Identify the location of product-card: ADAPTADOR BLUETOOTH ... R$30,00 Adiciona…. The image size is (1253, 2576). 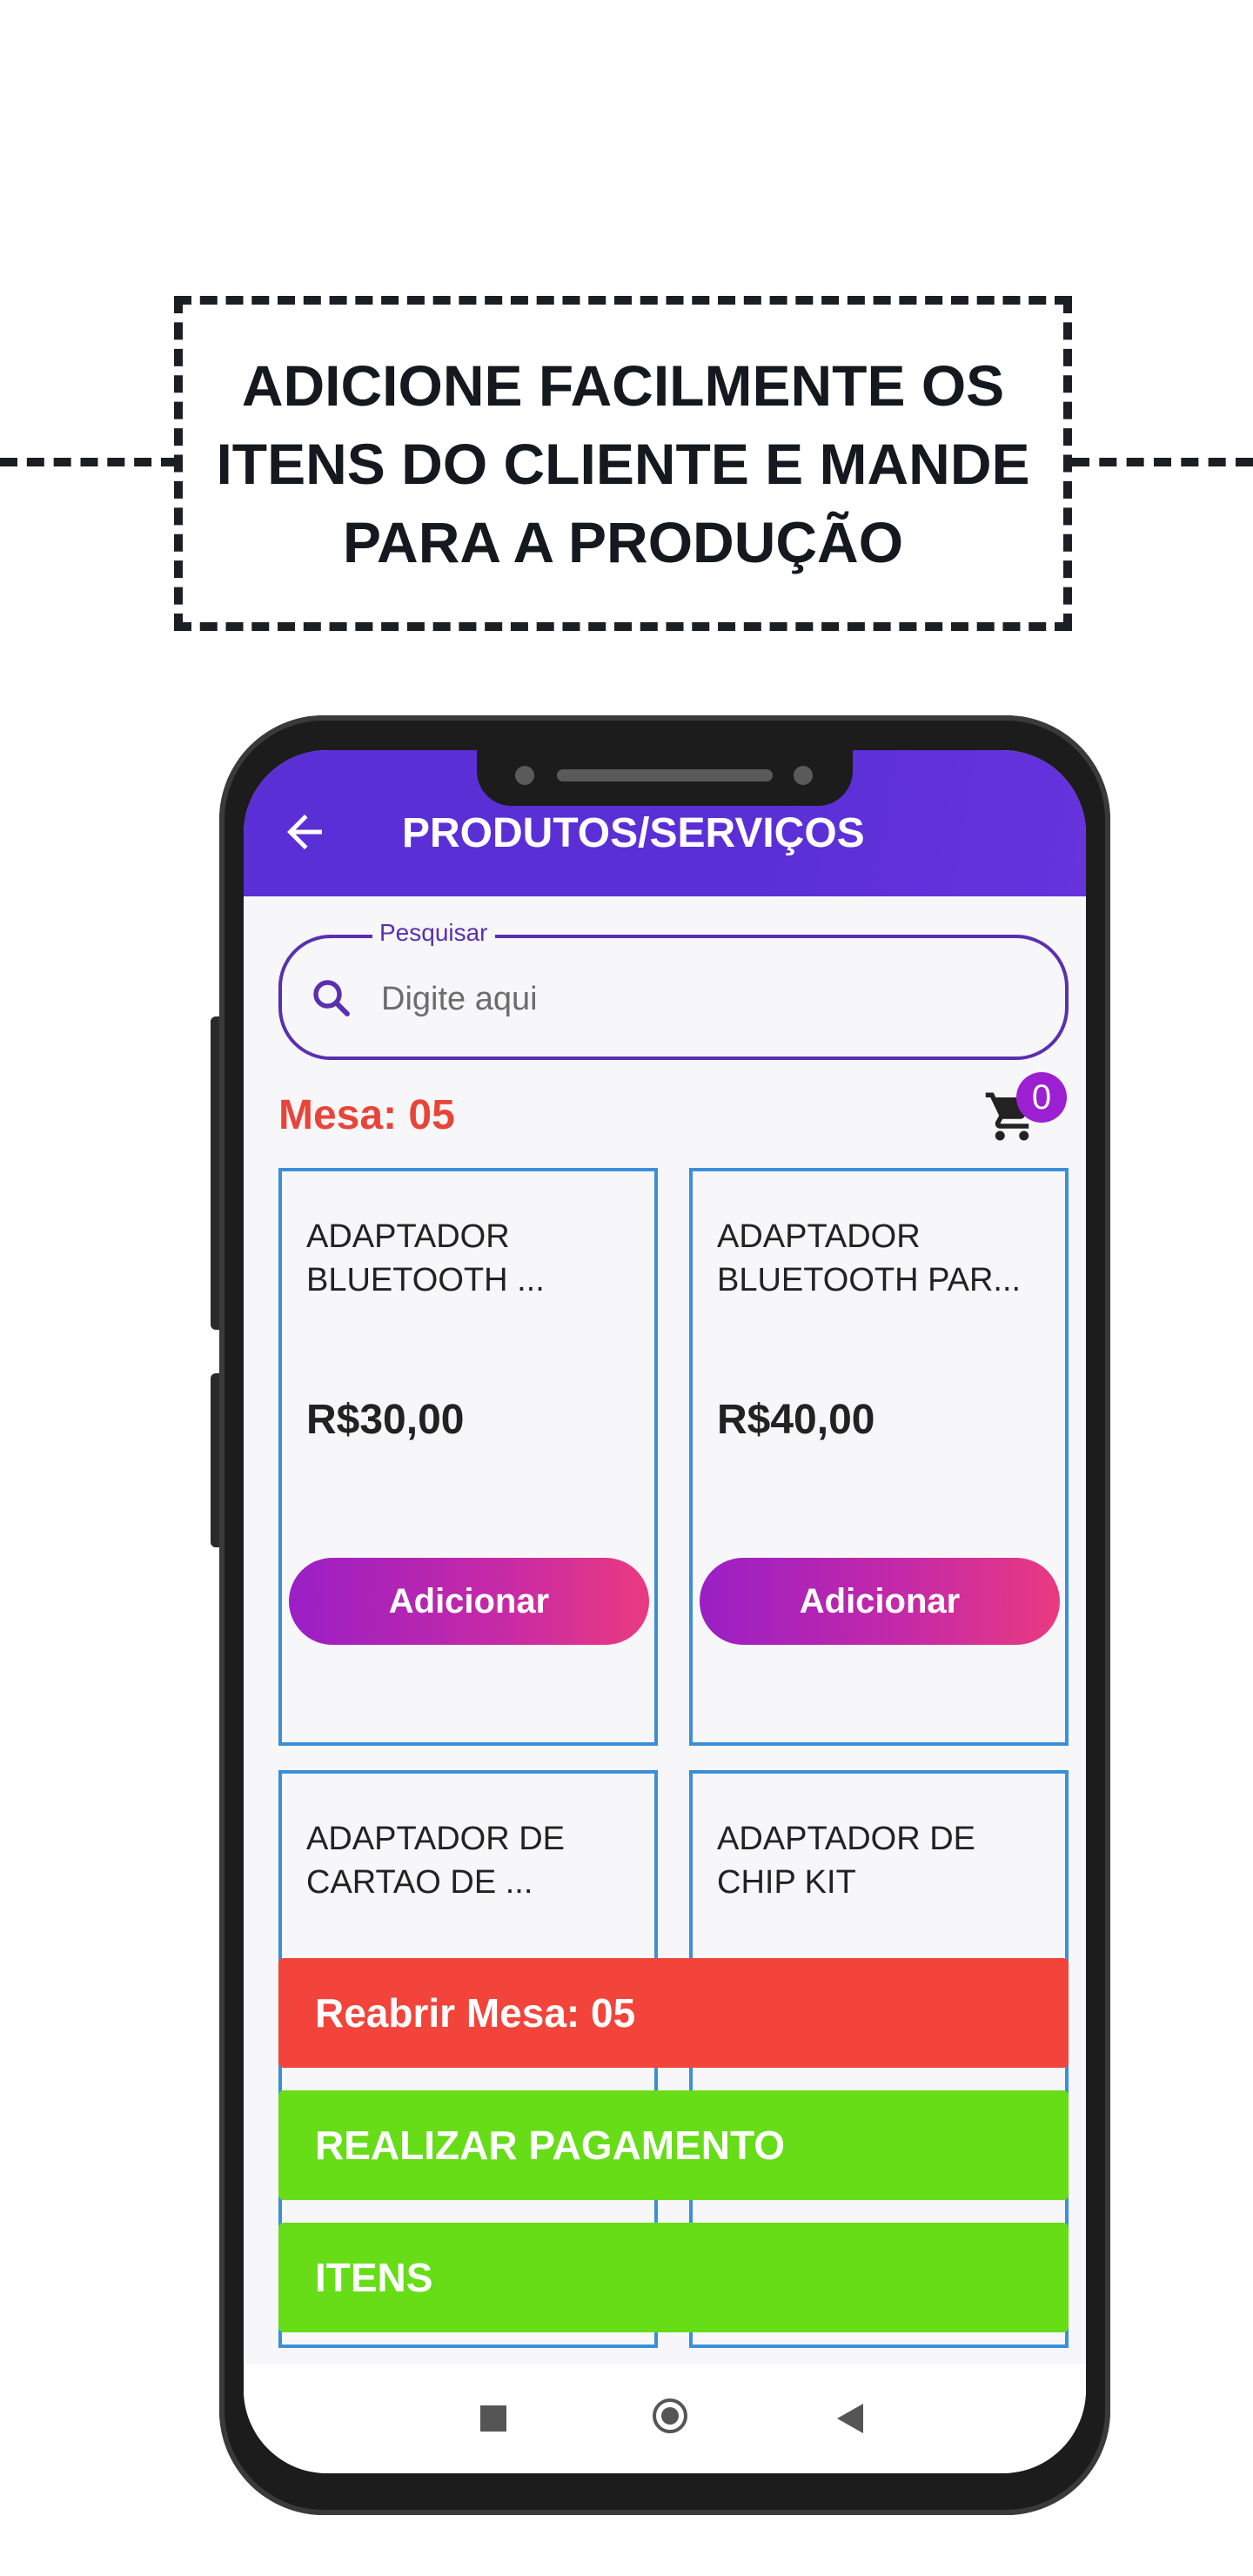
(468, 1457).